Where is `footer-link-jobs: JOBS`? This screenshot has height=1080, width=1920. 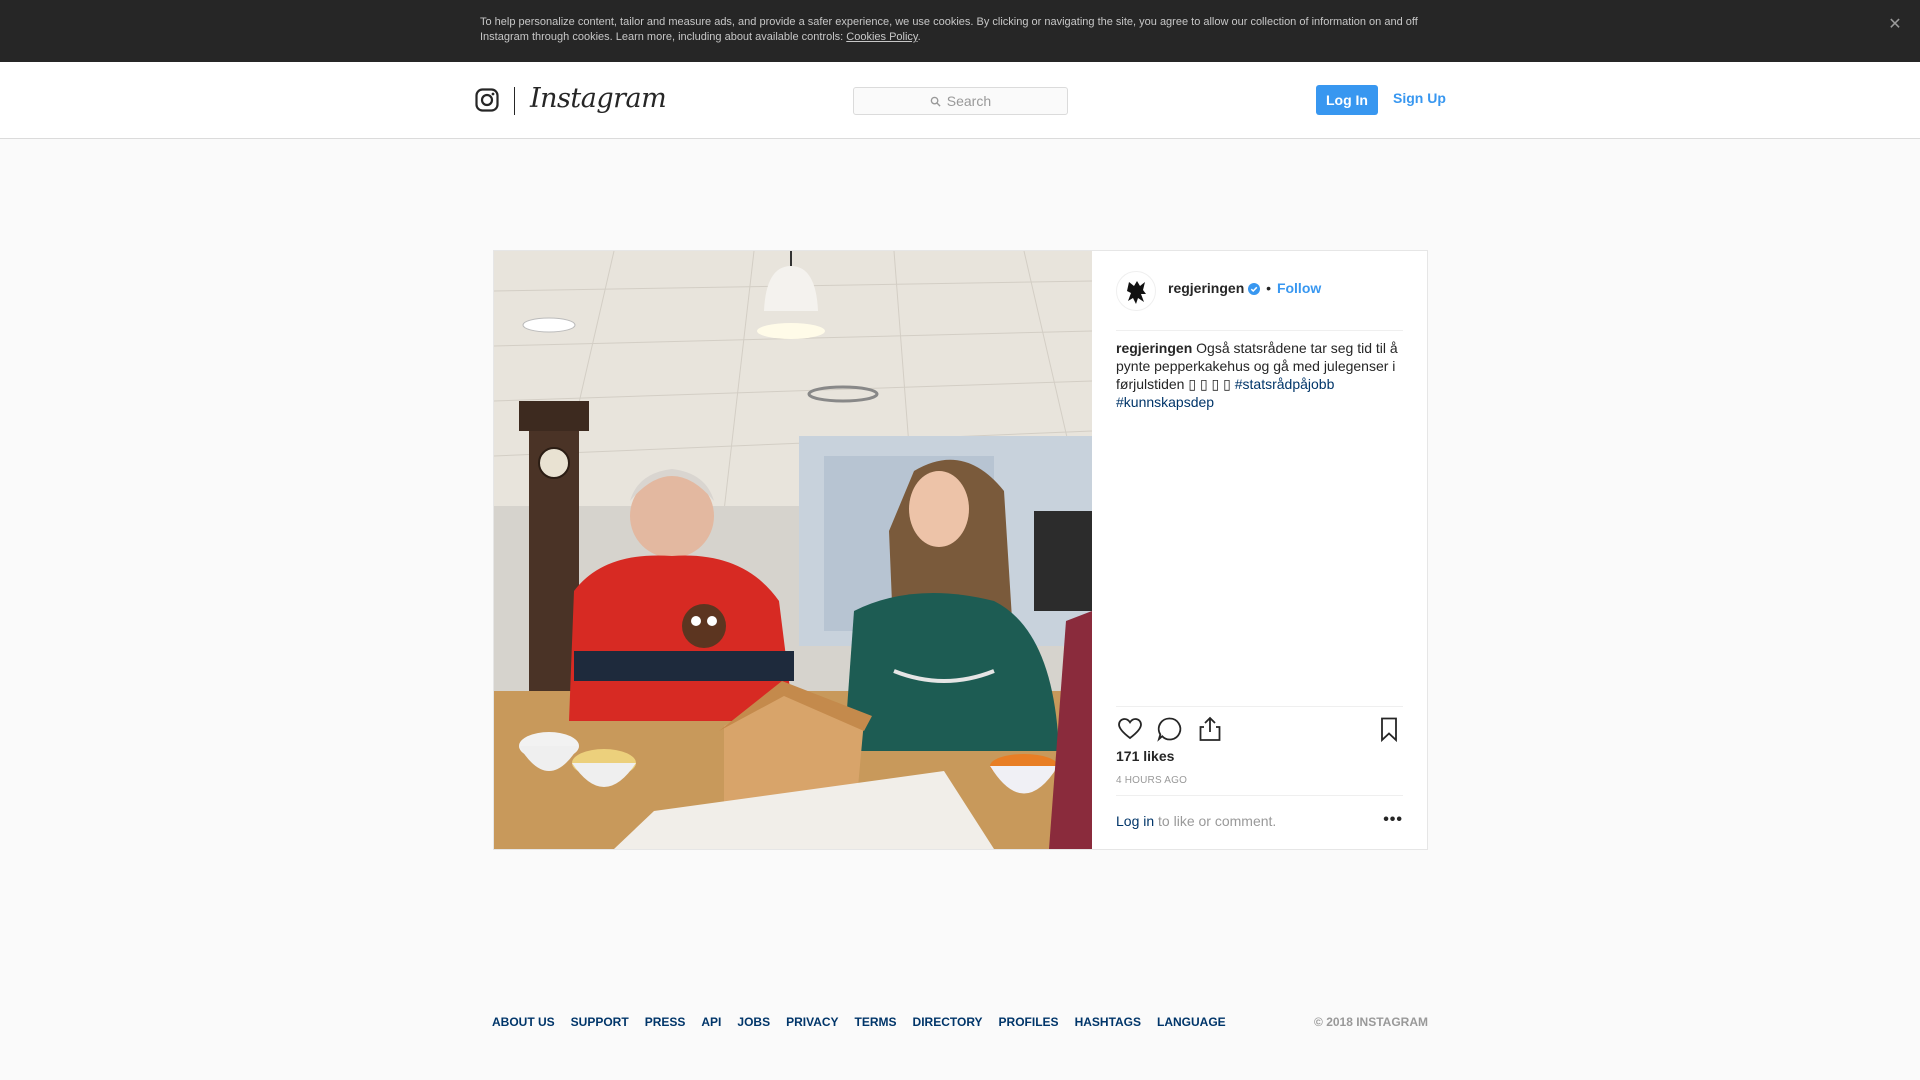 footer-link-jobs: JOBS is located at coordinates (753, 1022).